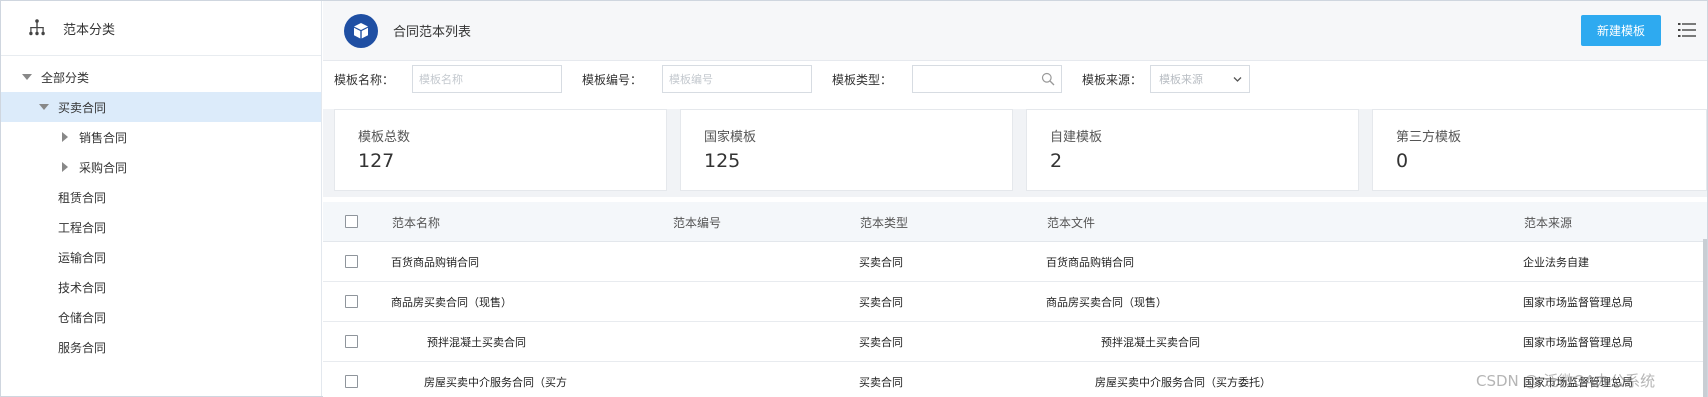  Describe the element at coordinates (361, 30) in the screenshot. I see `cube-logo-icon` at that location.